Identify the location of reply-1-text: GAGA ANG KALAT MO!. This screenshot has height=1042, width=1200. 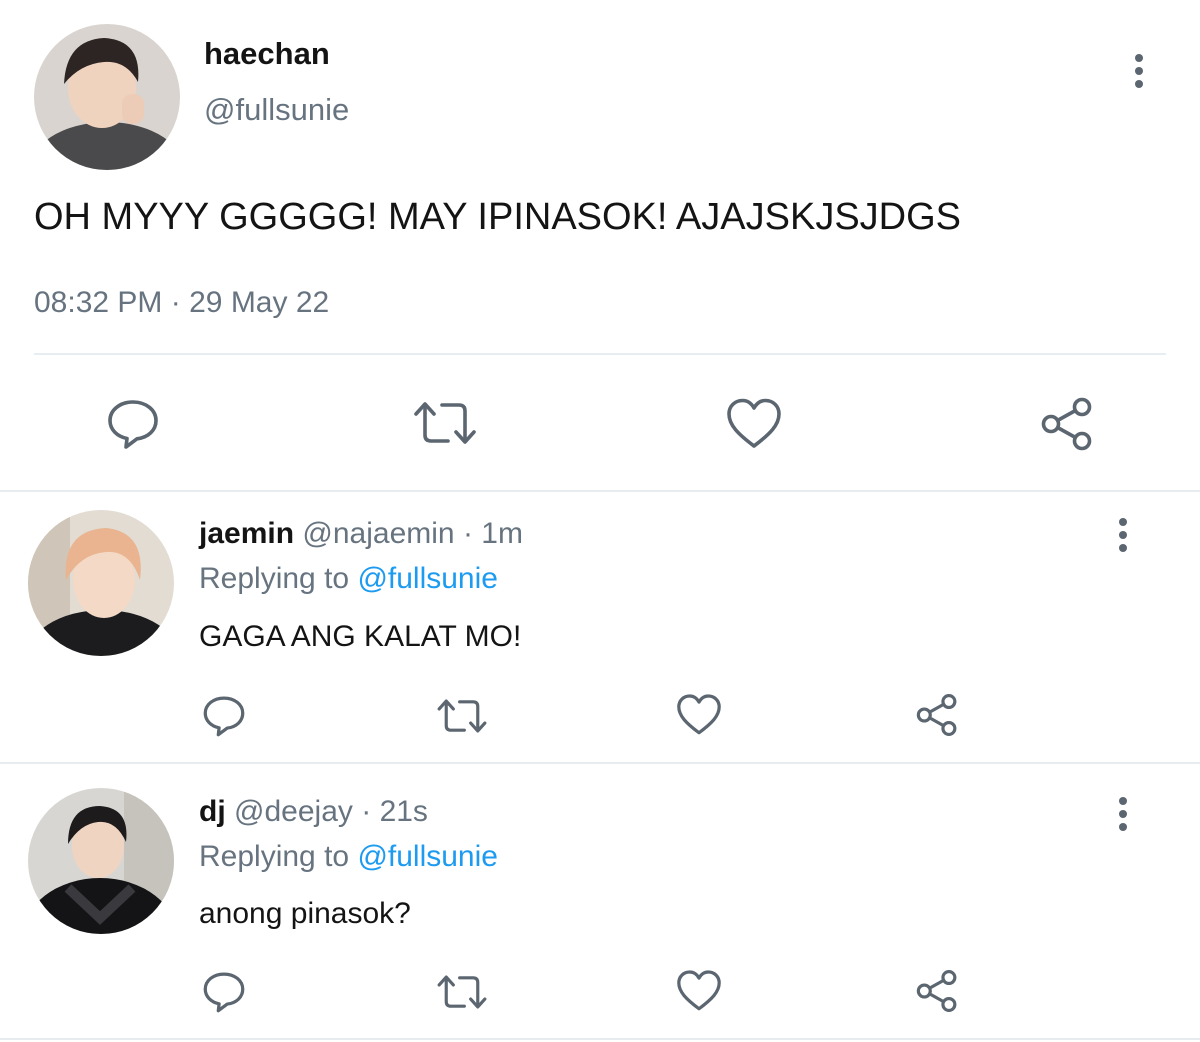
(360, 636).